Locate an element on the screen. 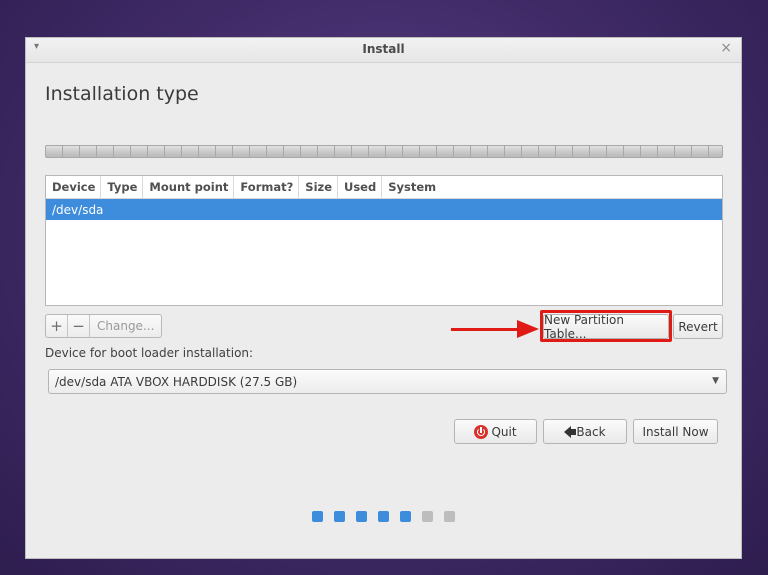 This screenshot has width=768, height=575. back-button: Back is located at coordinates (585, 431).